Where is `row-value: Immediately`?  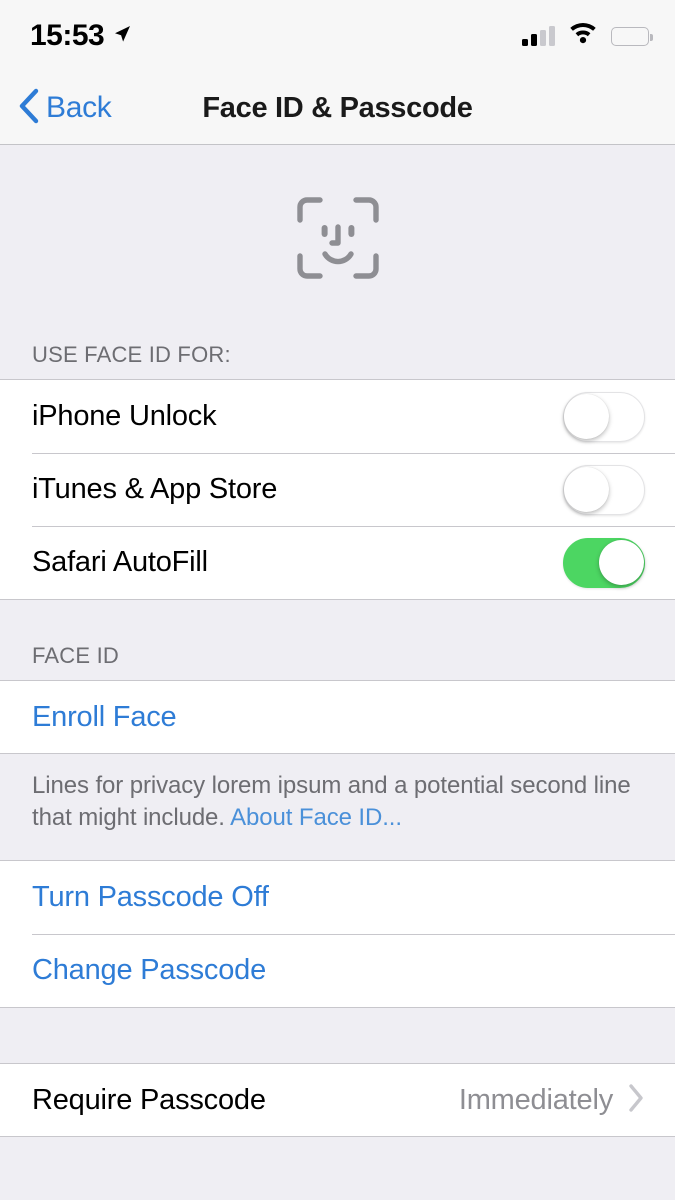 row-value: Immediately is located at coordinates (535, 1099).